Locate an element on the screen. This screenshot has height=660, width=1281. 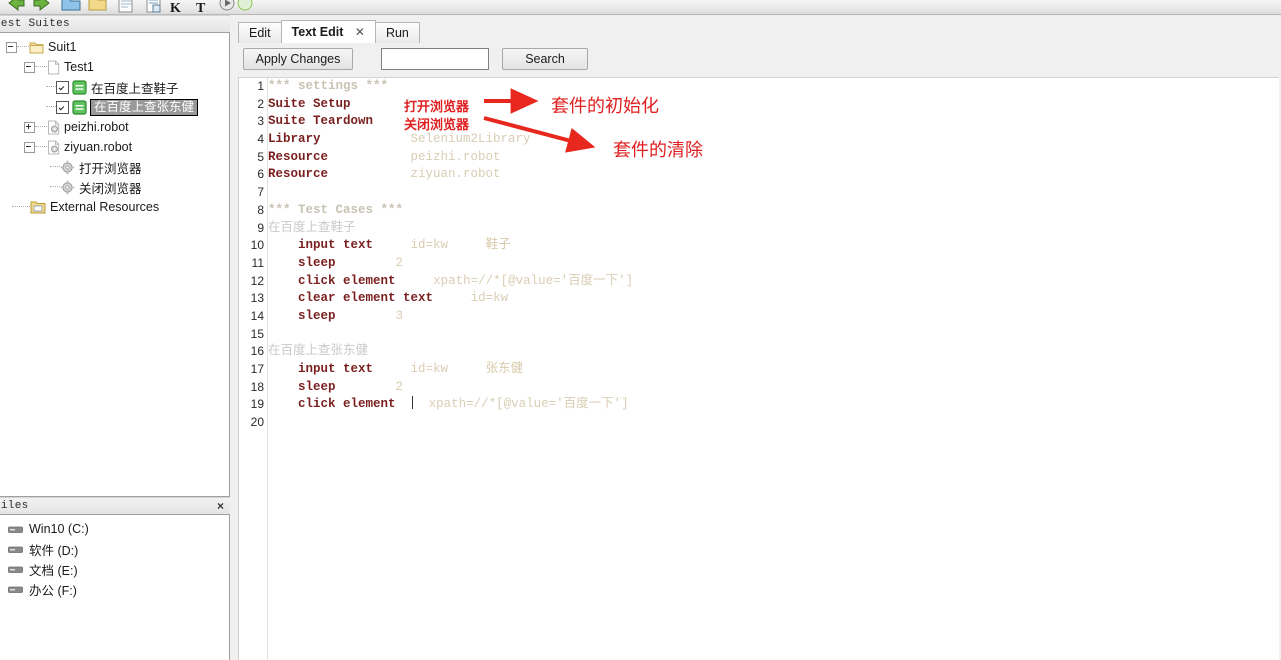
new-file-icon is located at coordinates (125, 7).